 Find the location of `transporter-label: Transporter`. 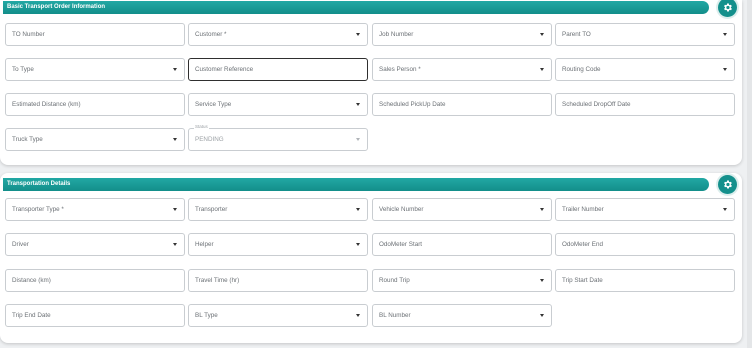

transporter-label: Transporter is located at coordinates (211, 209).